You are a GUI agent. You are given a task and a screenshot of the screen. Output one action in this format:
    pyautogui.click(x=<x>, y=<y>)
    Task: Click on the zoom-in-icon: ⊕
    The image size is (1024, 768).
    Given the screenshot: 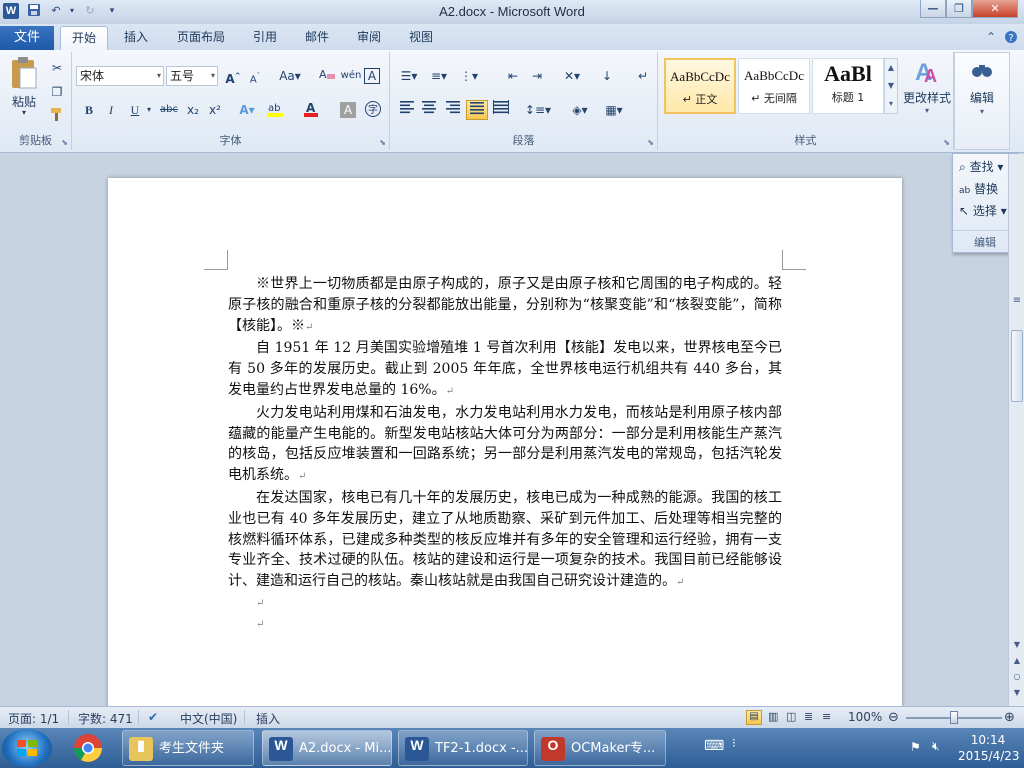 What is the action you would take?
    pyautogui.click(x=1009, y=717)
    